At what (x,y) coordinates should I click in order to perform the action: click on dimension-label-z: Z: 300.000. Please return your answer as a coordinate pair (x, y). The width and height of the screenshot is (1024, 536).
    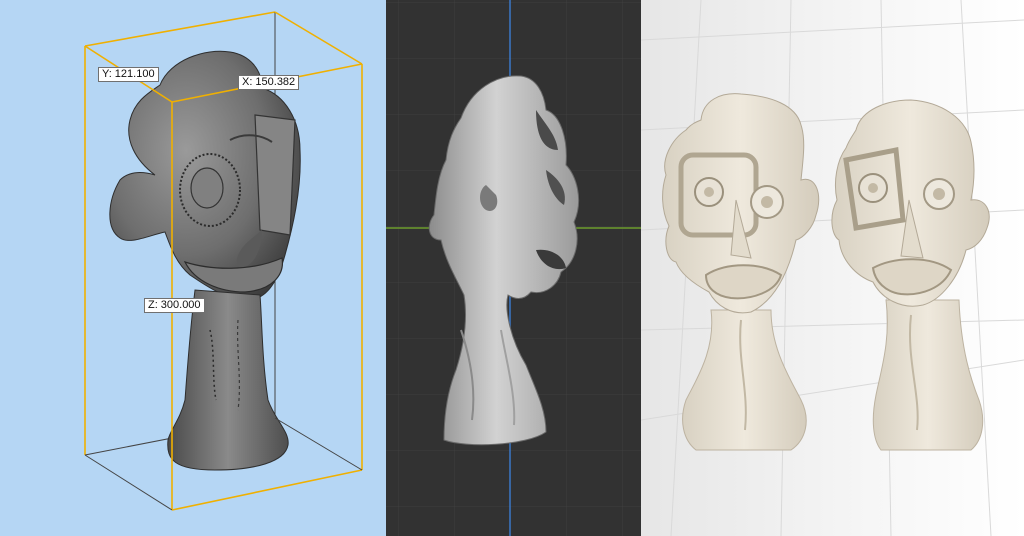
    Looking at the image, I should click on (174, 305).